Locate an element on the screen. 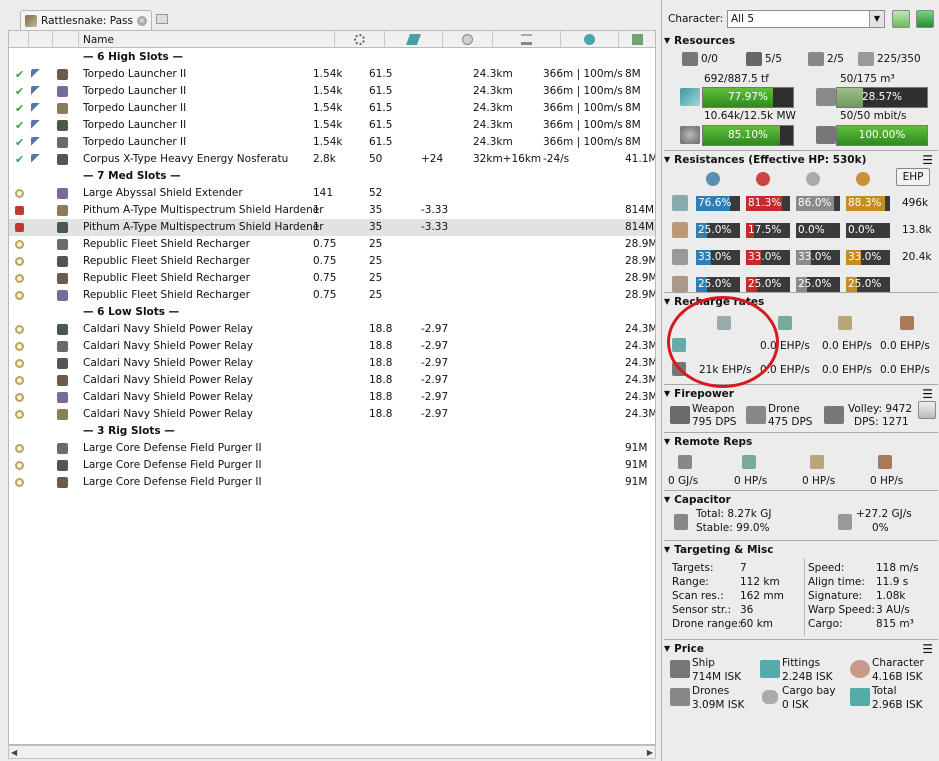 The height and width of the screenshot is (761, 939). slot-group-header: — 7 Med Slots — is located at coordinates (332, 176).